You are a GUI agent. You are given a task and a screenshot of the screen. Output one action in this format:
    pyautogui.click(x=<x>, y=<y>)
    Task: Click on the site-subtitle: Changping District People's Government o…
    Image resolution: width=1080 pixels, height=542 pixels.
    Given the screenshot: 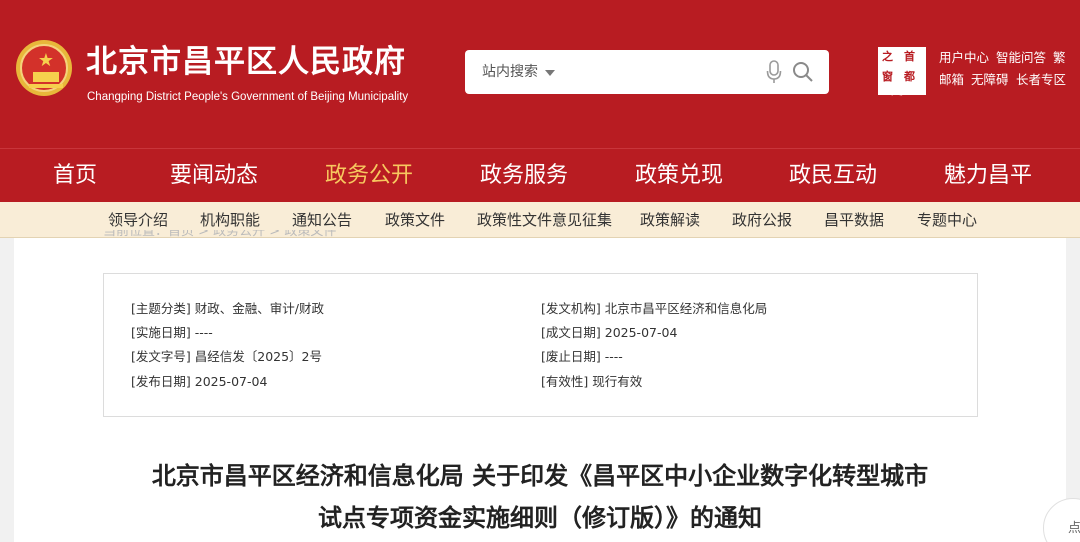 What is the action you would take?
    pyautogui.click(x=248, y=97)
    